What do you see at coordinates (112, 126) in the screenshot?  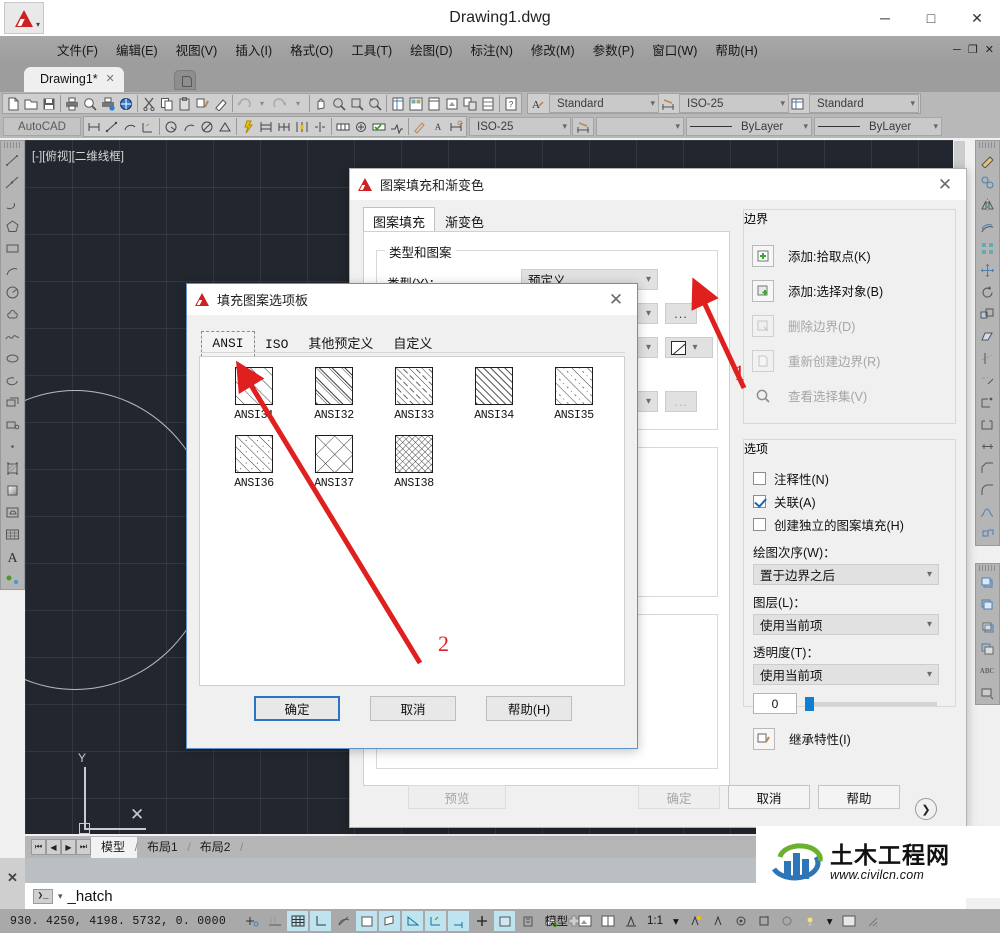 I see `aligned-dimension-icon` at bounding box center [112, 126].